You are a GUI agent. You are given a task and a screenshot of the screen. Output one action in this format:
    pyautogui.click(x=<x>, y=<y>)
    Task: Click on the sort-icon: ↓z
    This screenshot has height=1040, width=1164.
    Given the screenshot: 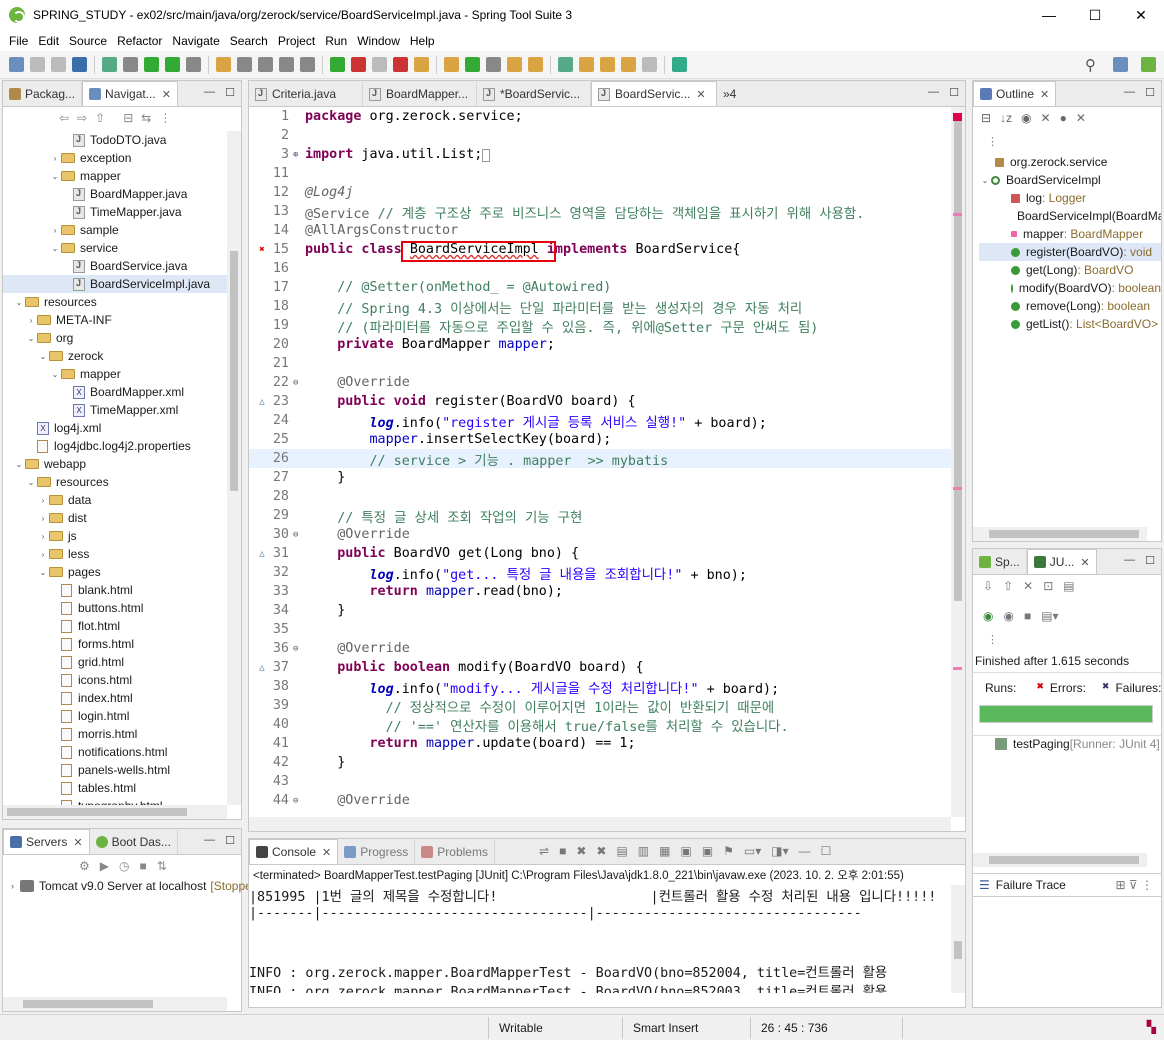 What is the action you would take?
    pyautogui.click(x=1006, y=118)
    